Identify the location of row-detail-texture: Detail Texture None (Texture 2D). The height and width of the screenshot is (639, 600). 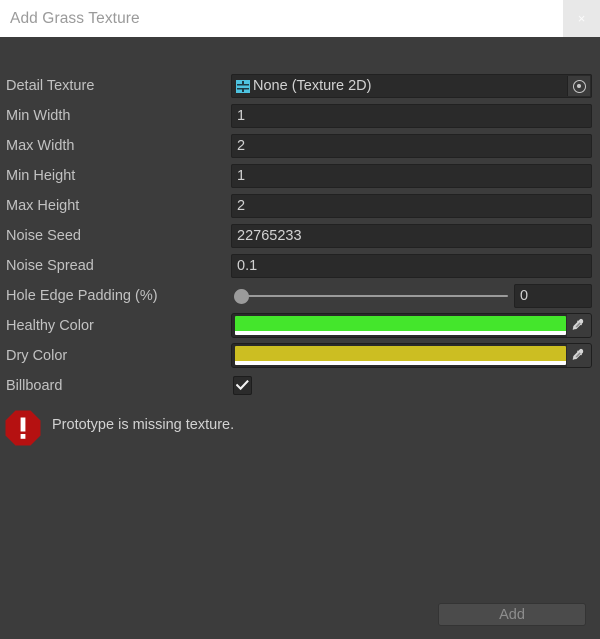
(300, 86).